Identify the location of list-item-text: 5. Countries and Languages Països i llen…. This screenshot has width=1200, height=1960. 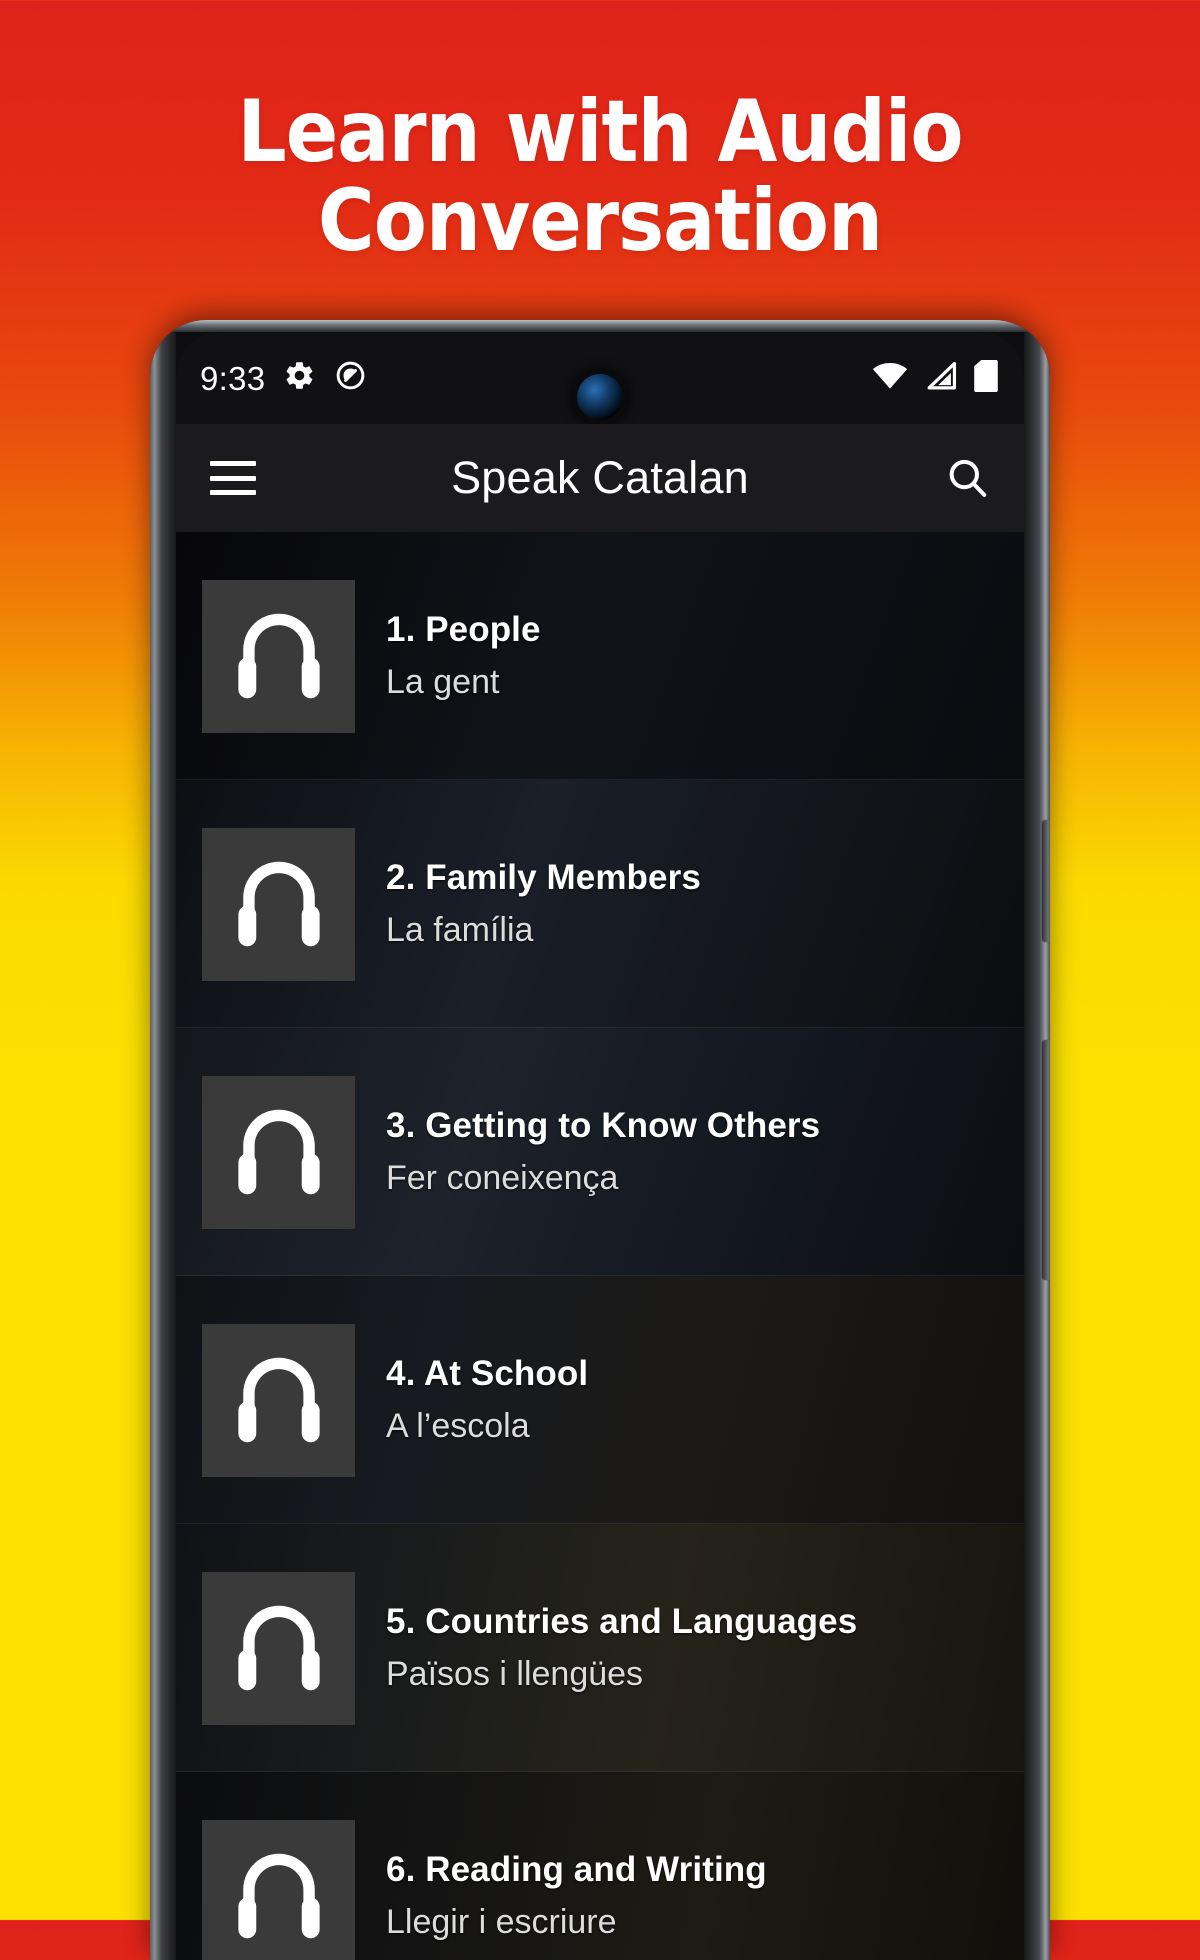
(621, 1648).